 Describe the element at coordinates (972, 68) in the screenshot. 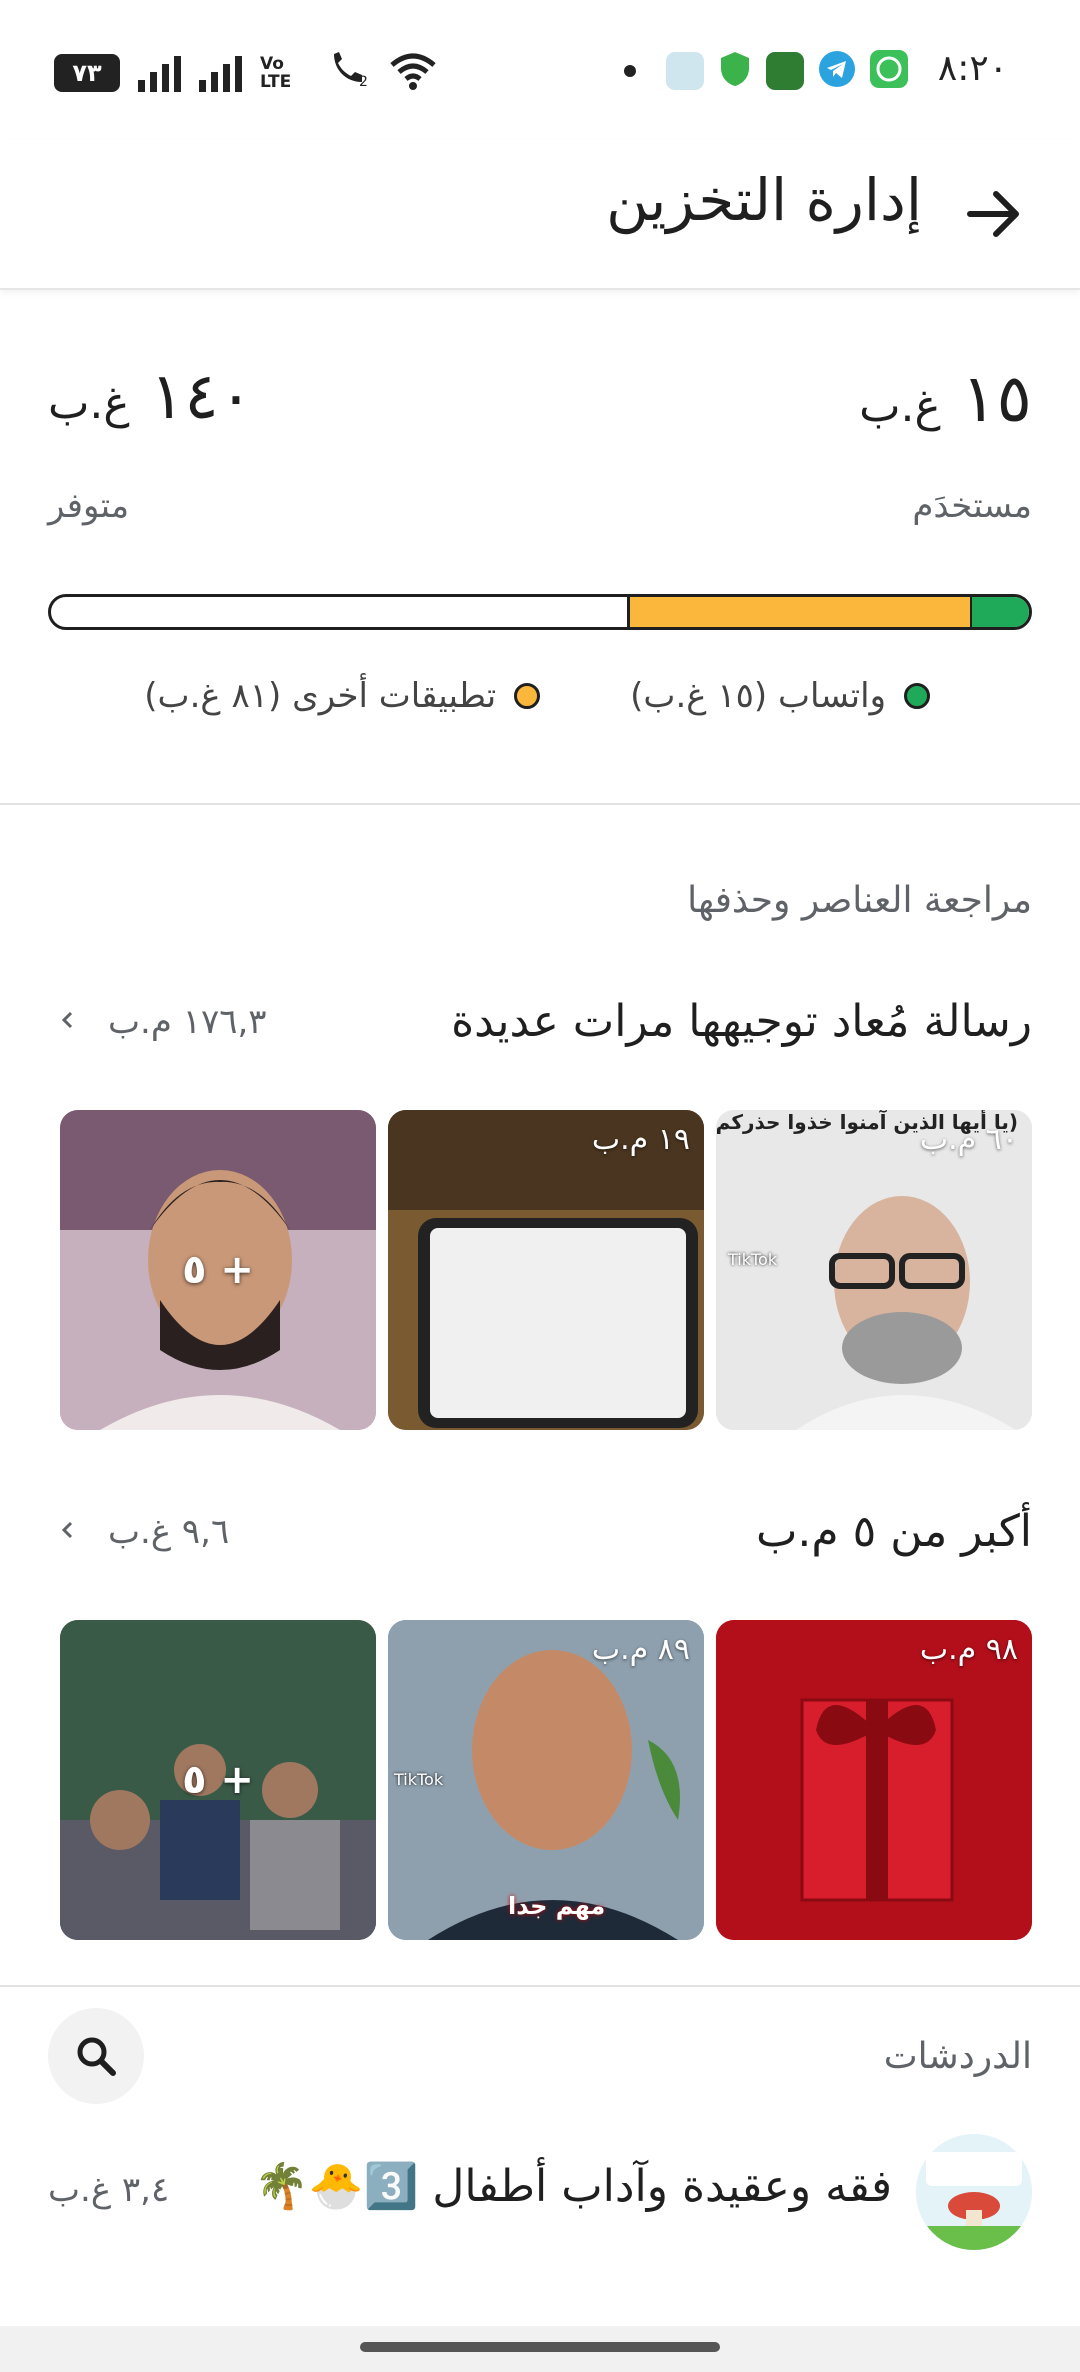

I see `clock: ٨:٢٠` at that location.